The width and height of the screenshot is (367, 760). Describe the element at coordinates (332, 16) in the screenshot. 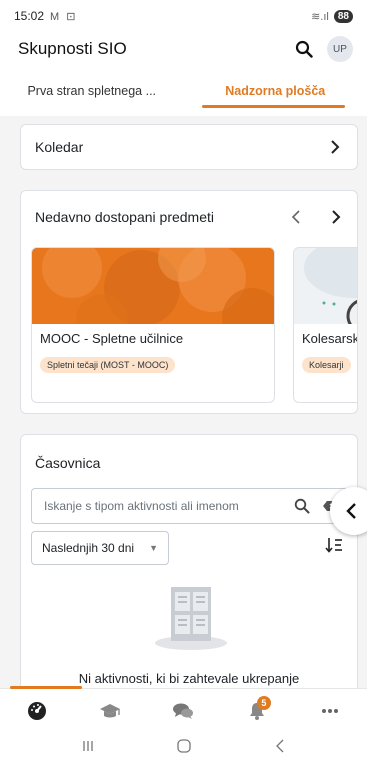

I see `status-right: ≋.ıl 88` at that location.